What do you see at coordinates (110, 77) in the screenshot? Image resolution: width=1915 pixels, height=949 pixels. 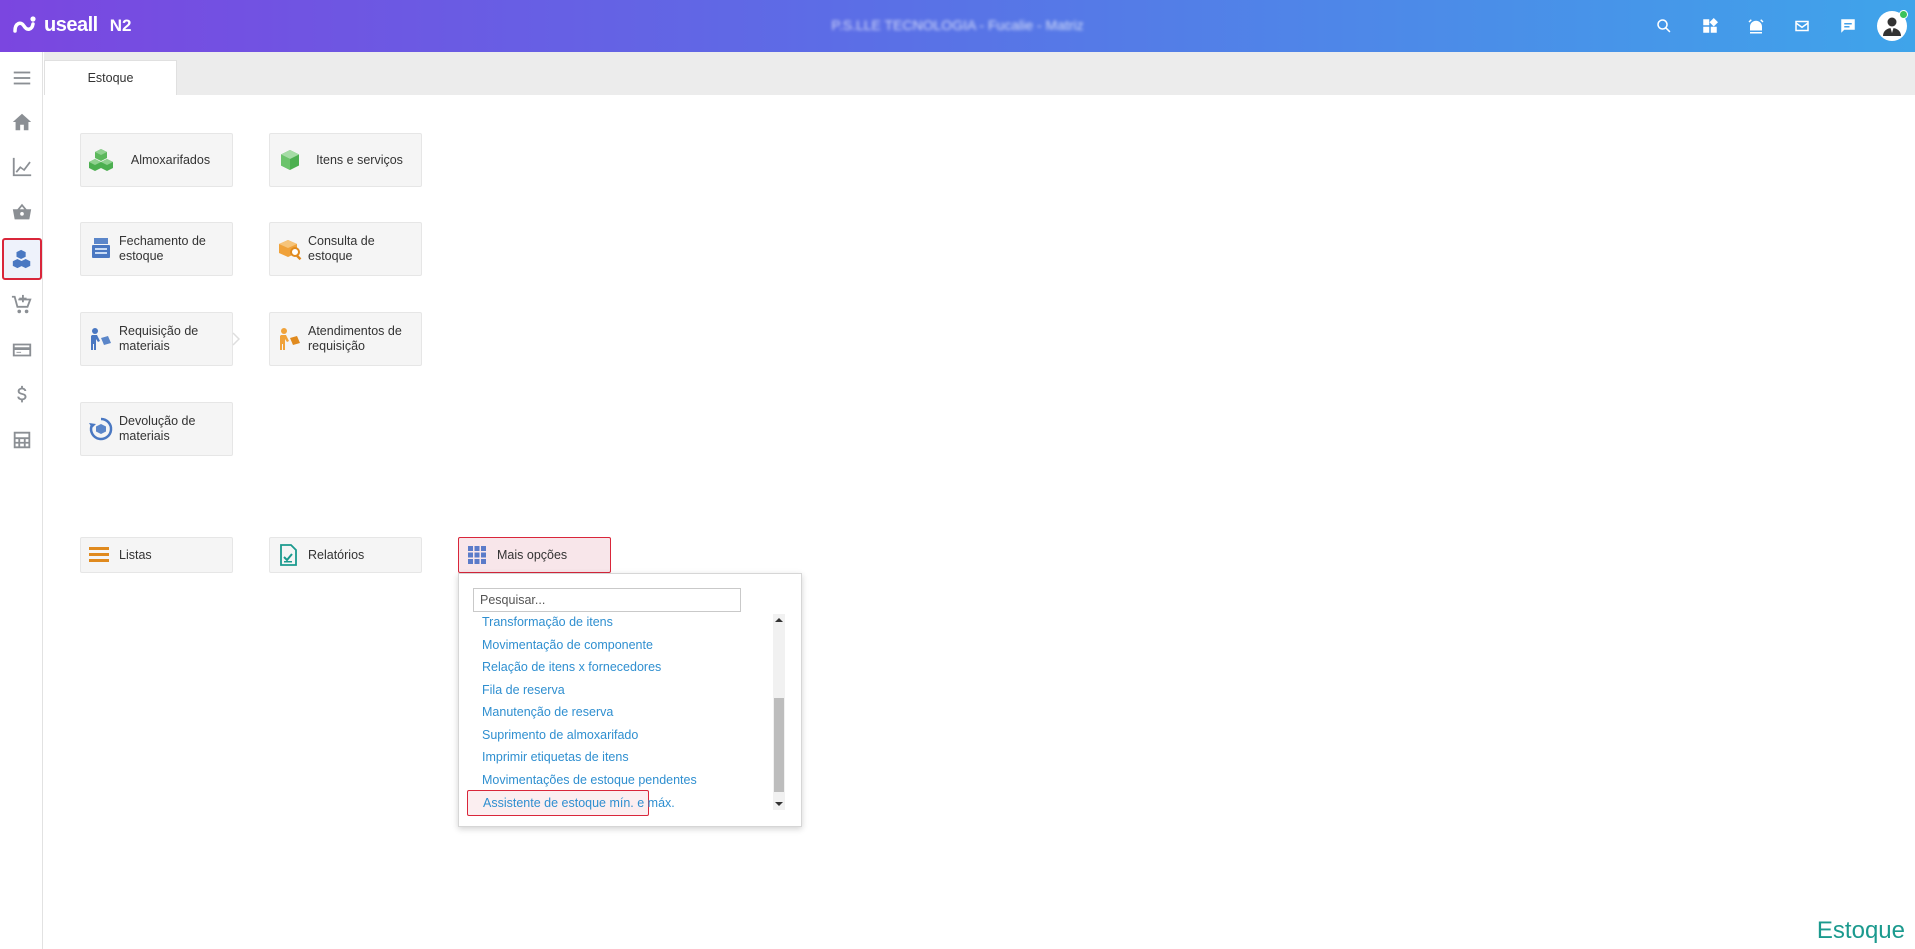 I see `tab-estoque: Estoque` at bounding box center [110, 77].